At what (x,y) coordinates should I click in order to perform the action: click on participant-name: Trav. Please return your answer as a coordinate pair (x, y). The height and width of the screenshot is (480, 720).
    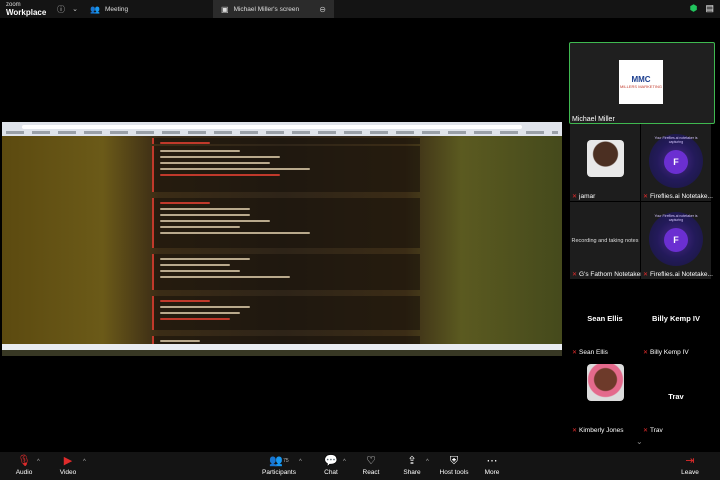
    Looking at the image, I should click on (656, 430).